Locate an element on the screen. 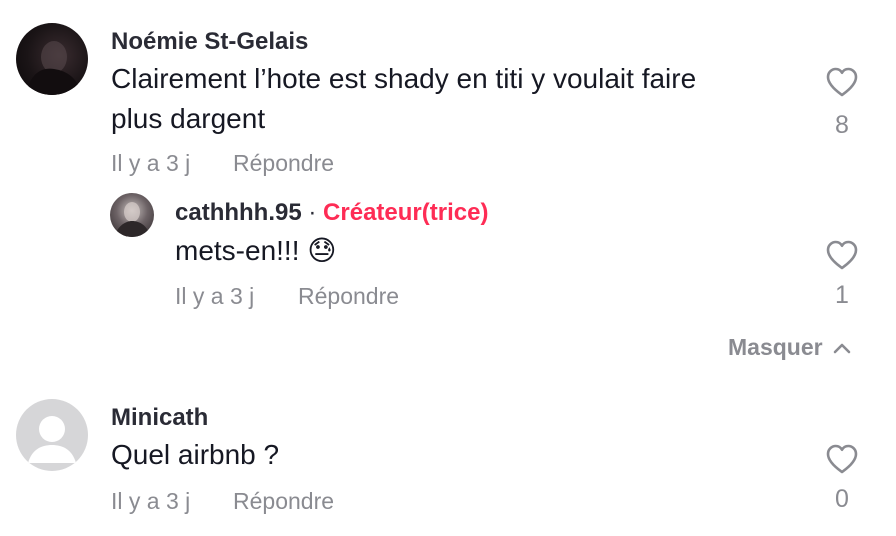 This screenshot has width=896, height=536. like-count: 8 is located at coordinates (842, 125).